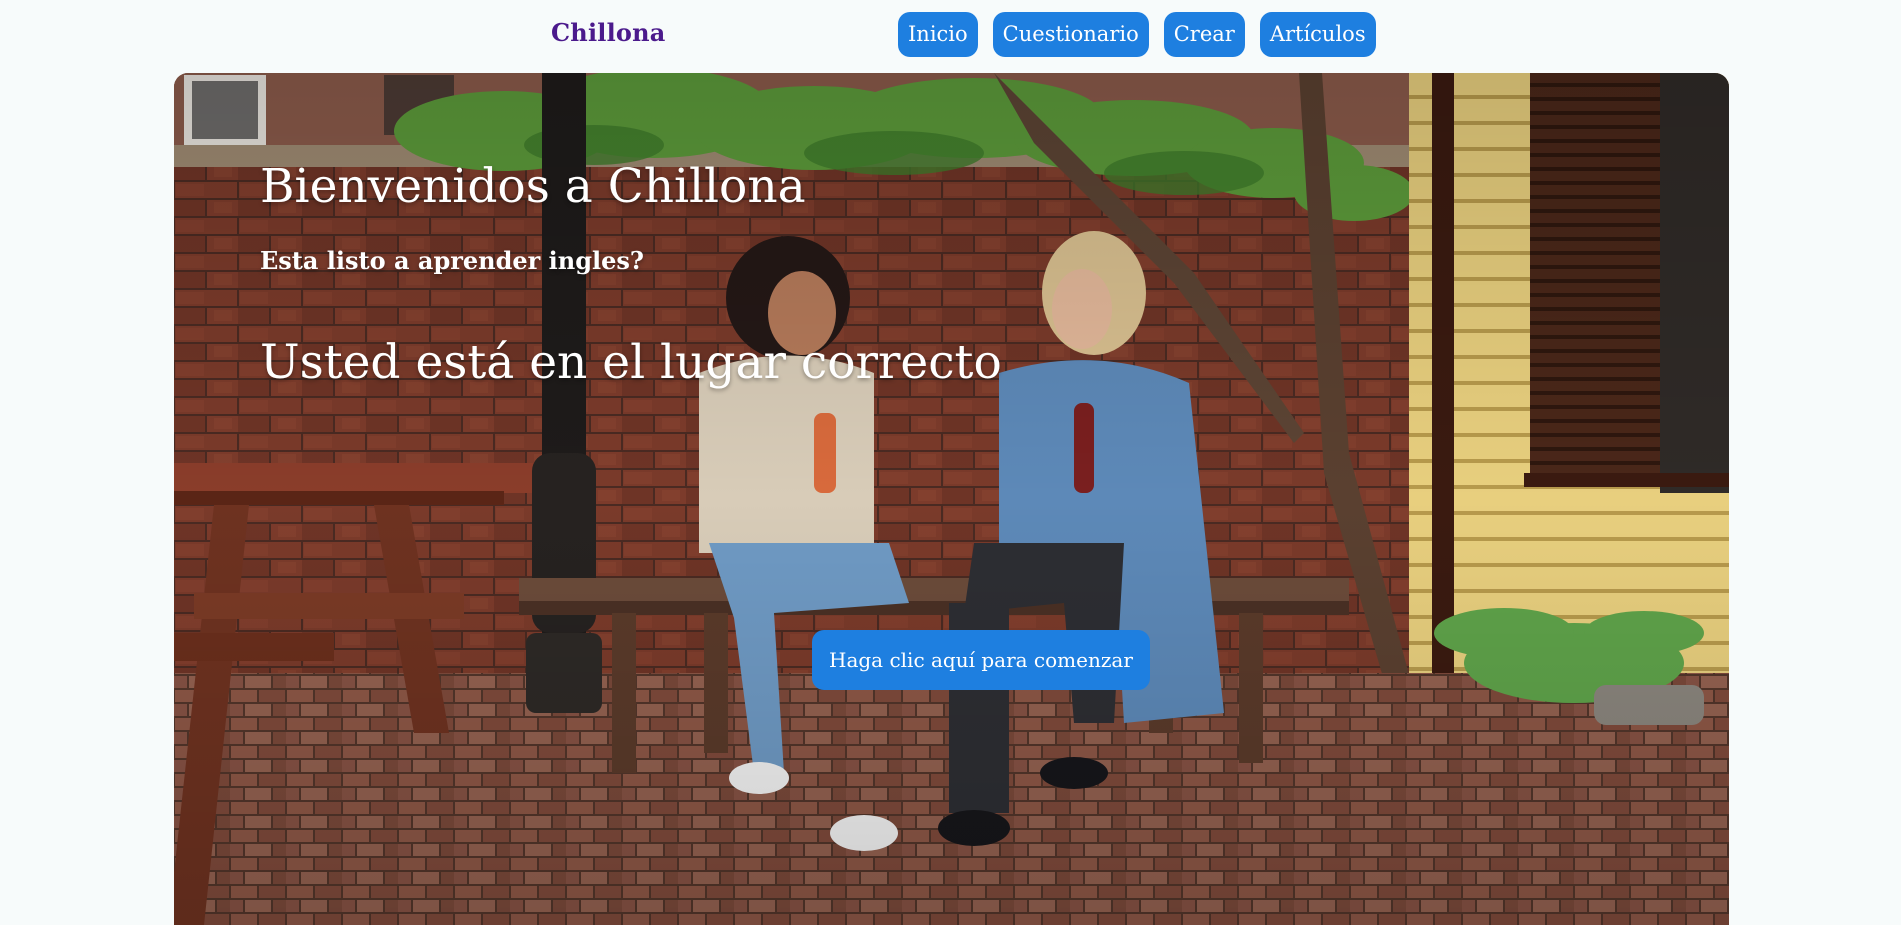 The height and width of the screenshot is (925, 1901). What do you see at coordinates (631, 362) in the screenshot?
I see `hero-tagline: Usted está en el lugar correcto` at bounding box center [631, 362].